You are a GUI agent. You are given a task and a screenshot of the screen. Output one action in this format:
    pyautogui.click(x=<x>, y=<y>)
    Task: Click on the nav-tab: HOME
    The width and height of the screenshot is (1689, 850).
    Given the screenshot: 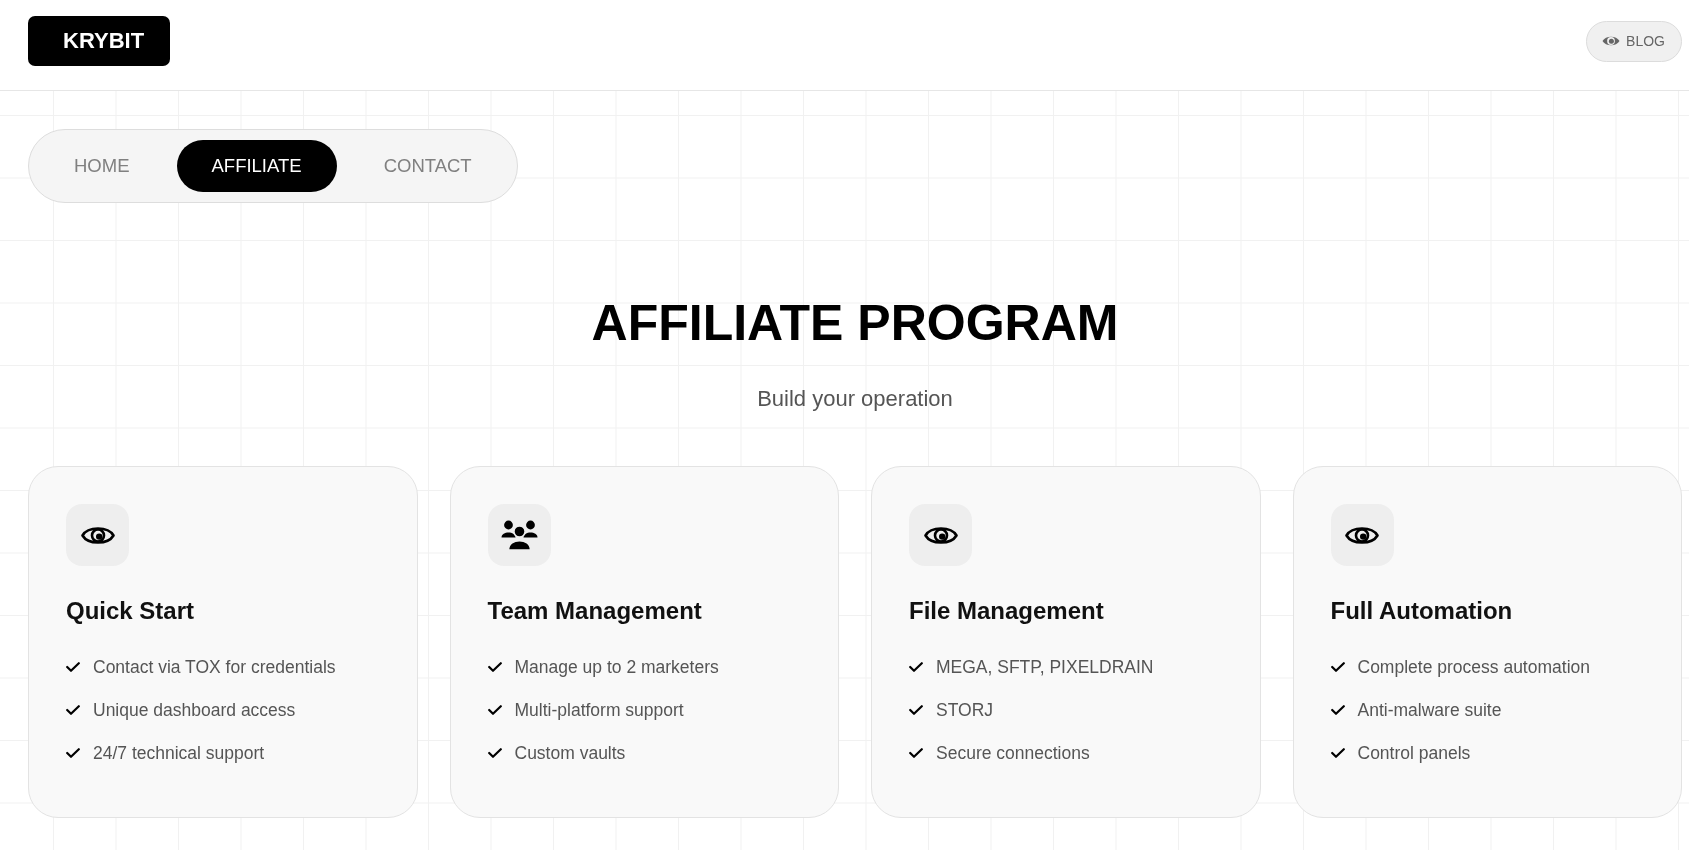 What is the action you would take?
    pyautogui.click(x=102, y=166)
    